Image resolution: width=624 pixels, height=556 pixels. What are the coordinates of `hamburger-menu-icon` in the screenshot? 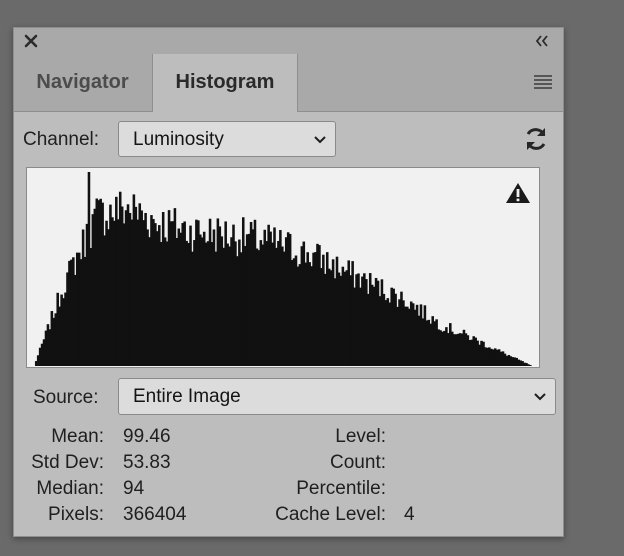 It's located at (543, 82).